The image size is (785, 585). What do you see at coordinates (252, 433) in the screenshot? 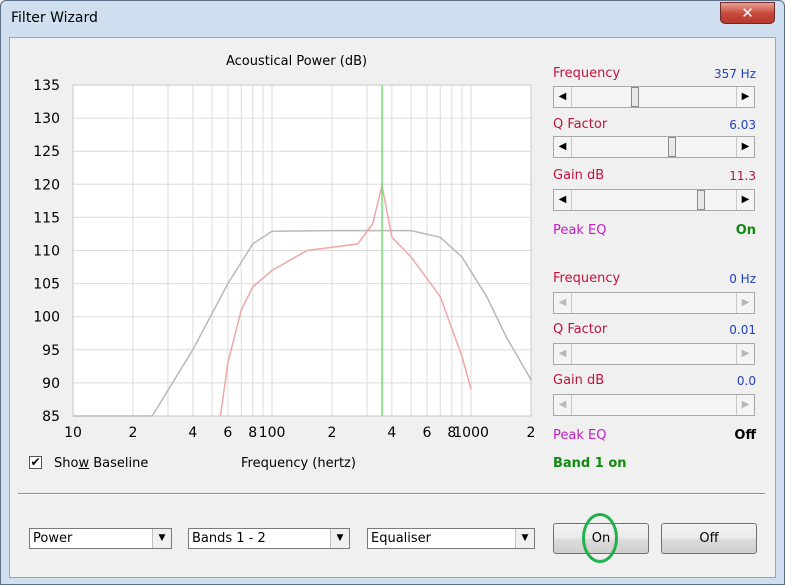
I see `x-tick-label: 8` at bounding box center [252, 433].